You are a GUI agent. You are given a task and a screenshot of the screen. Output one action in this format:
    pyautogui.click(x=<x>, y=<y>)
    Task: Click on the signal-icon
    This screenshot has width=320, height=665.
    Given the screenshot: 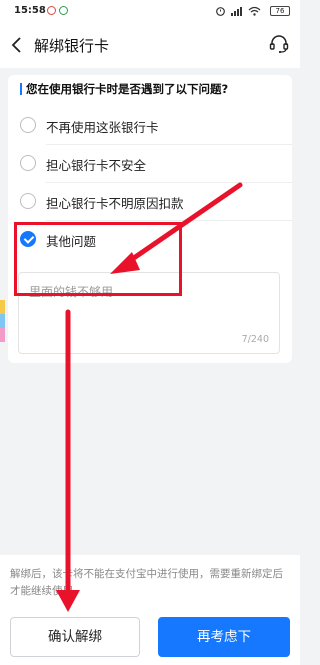 What is the action you would take?
    pyautogui.click(x=236, y=11)
    